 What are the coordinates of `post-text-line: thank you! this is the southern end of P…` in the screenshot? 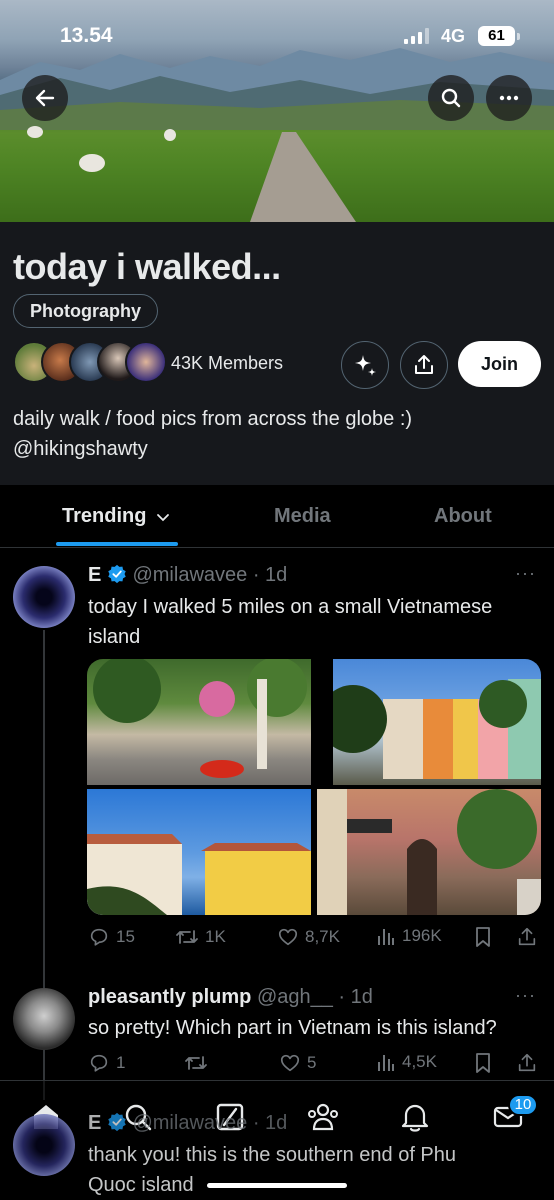 It's located at (272, 1155).